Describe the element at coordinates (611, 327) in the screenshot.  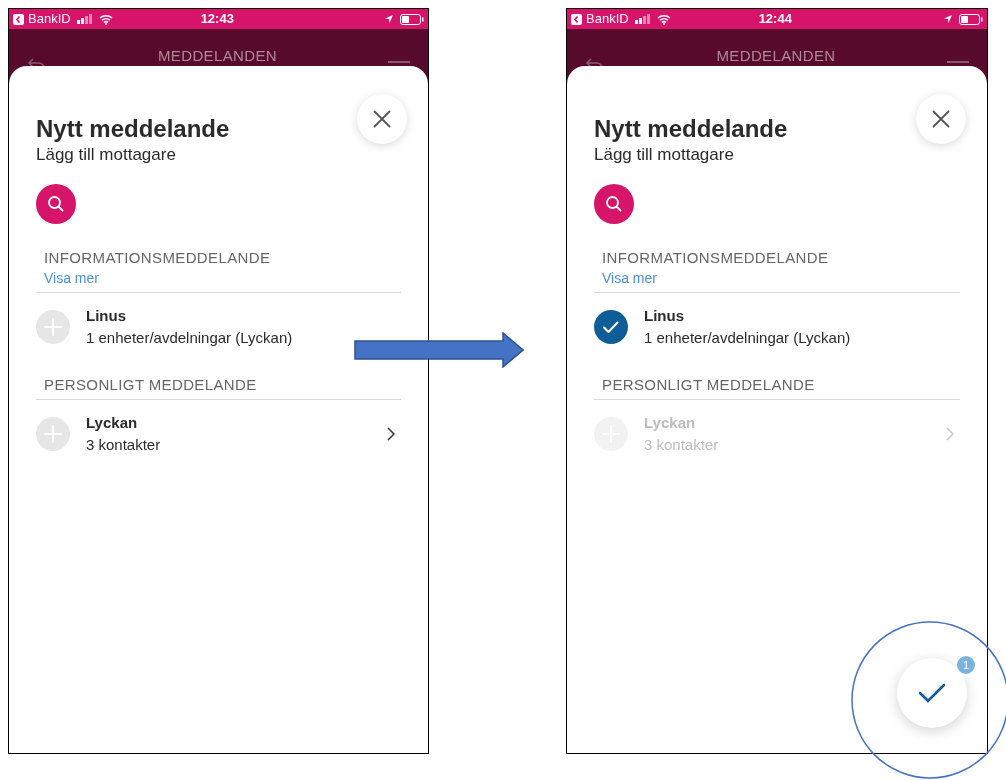
I see `check-circle-icon` at that location.